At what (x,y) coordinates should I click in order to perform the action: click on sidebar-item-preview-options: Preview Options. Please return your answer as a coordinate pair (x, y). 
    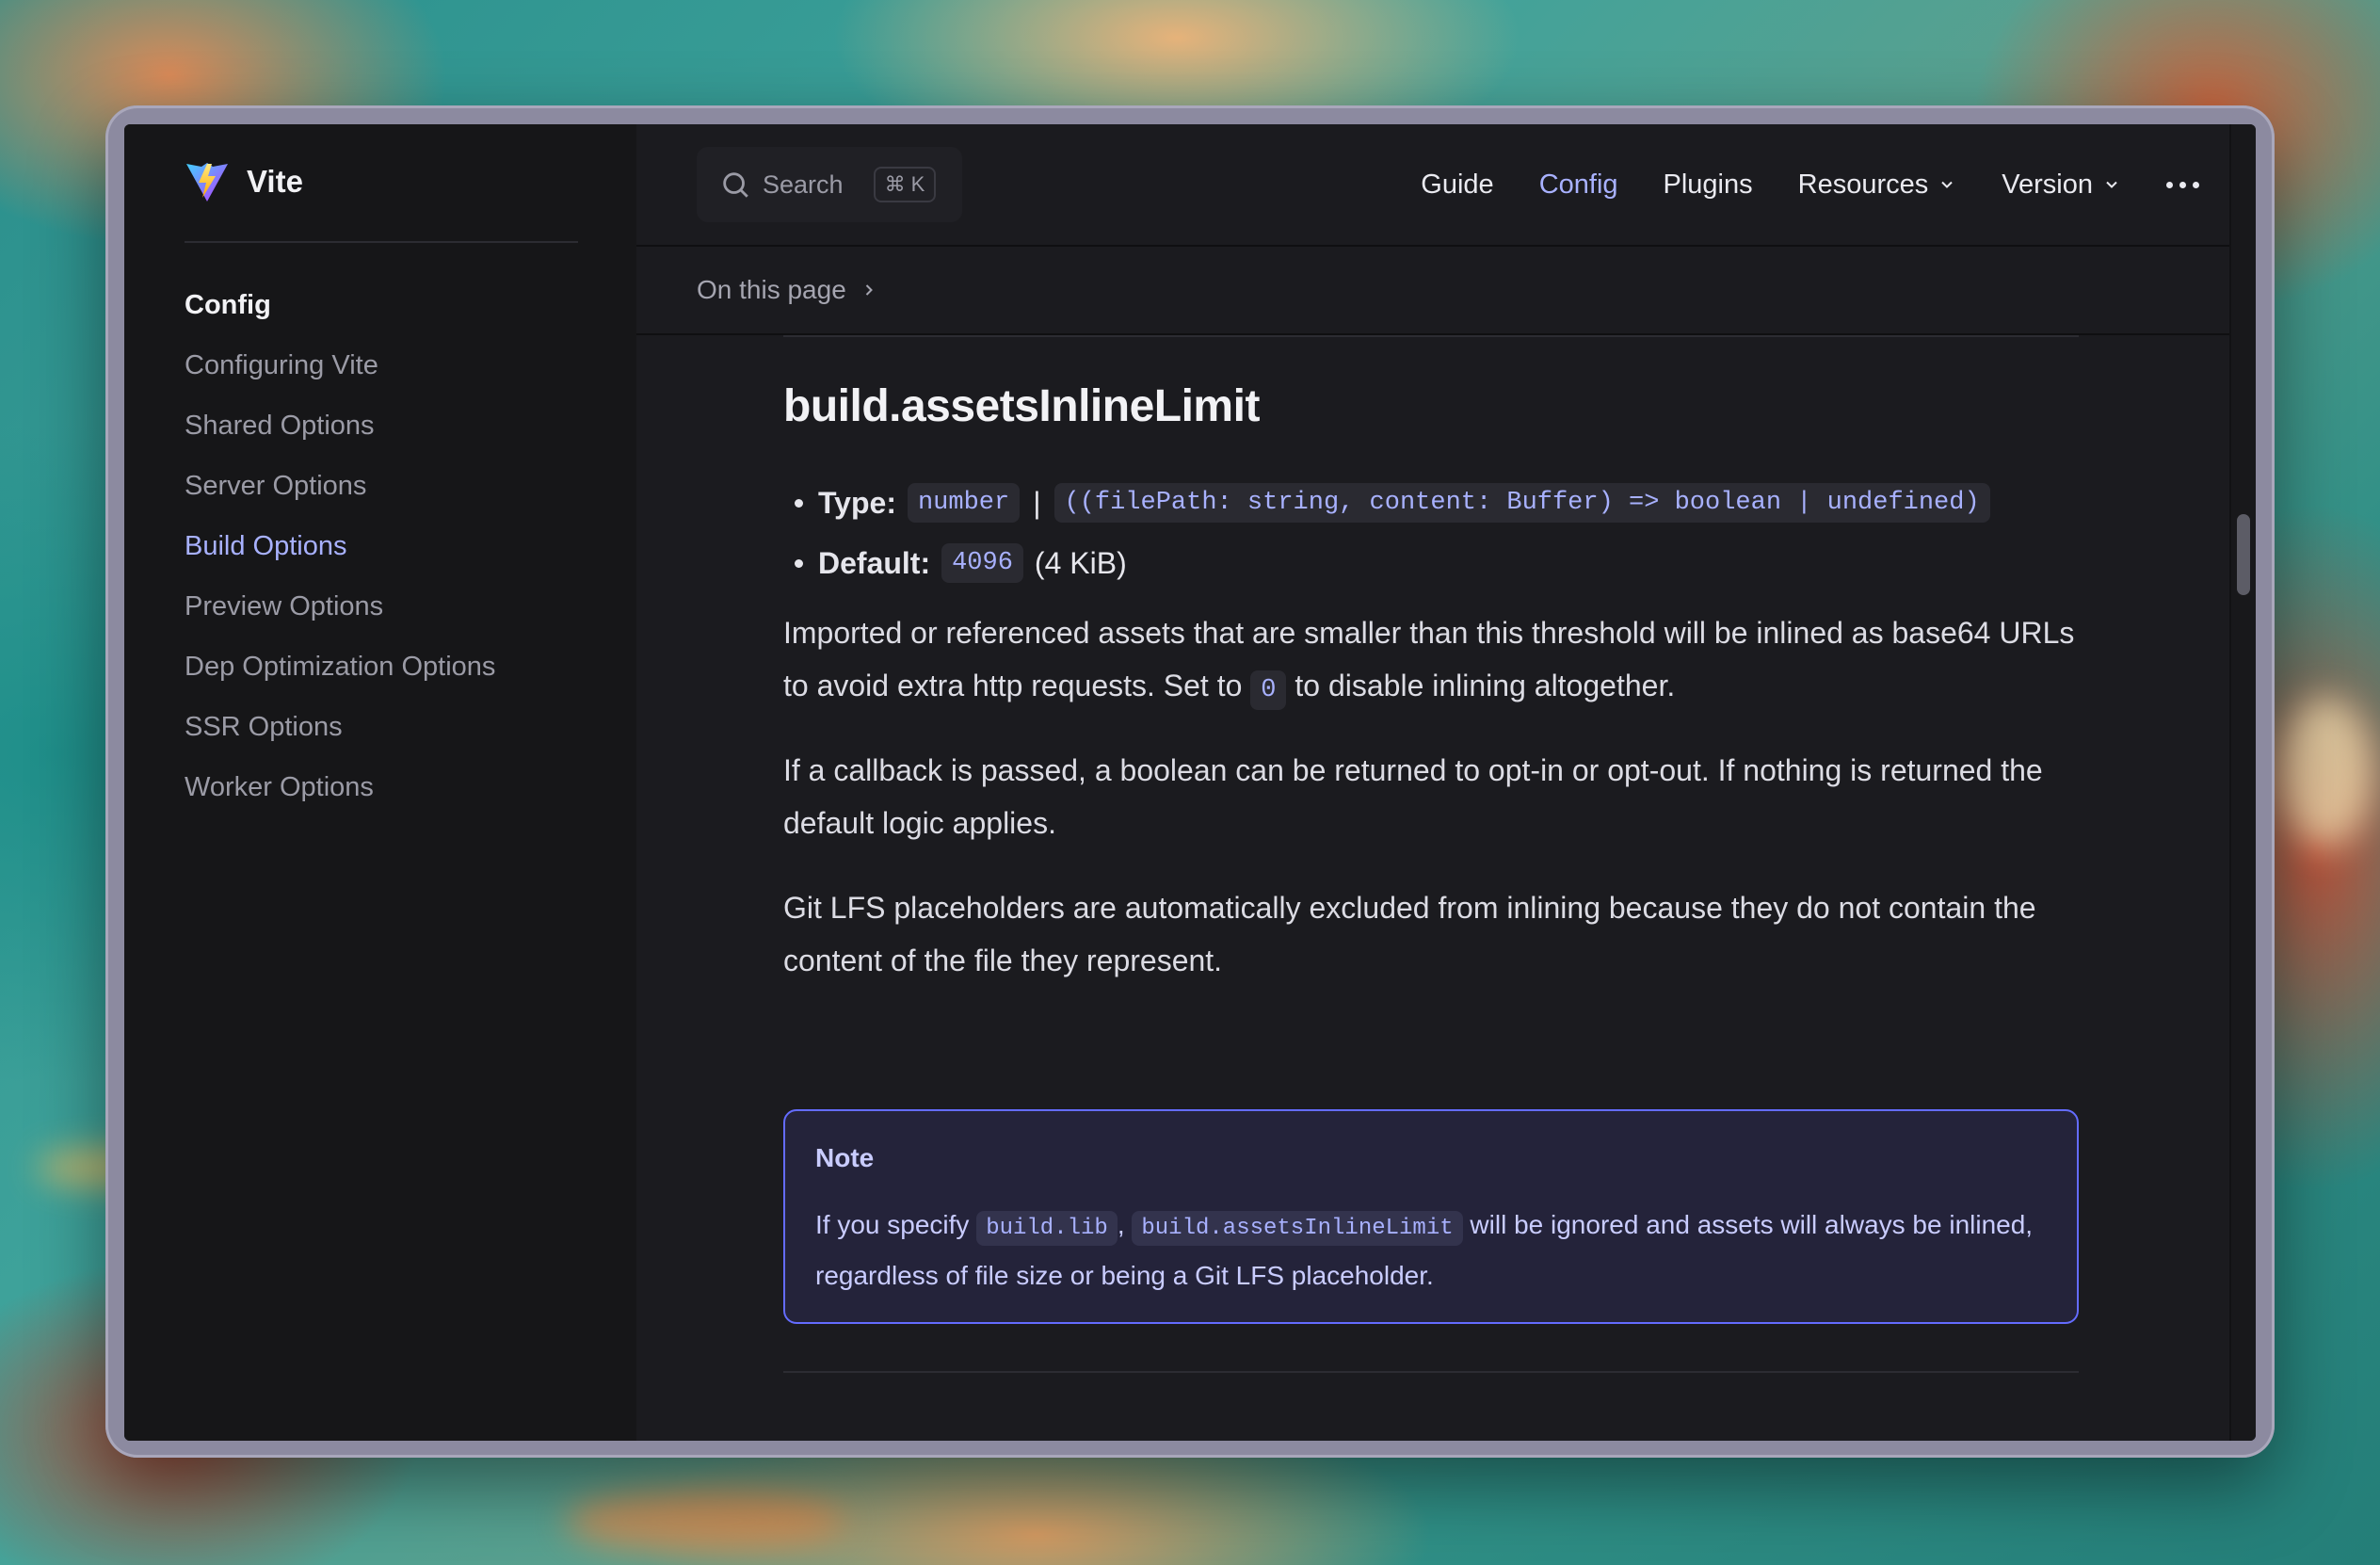
    Looking at the image, I should click on (340, 606).